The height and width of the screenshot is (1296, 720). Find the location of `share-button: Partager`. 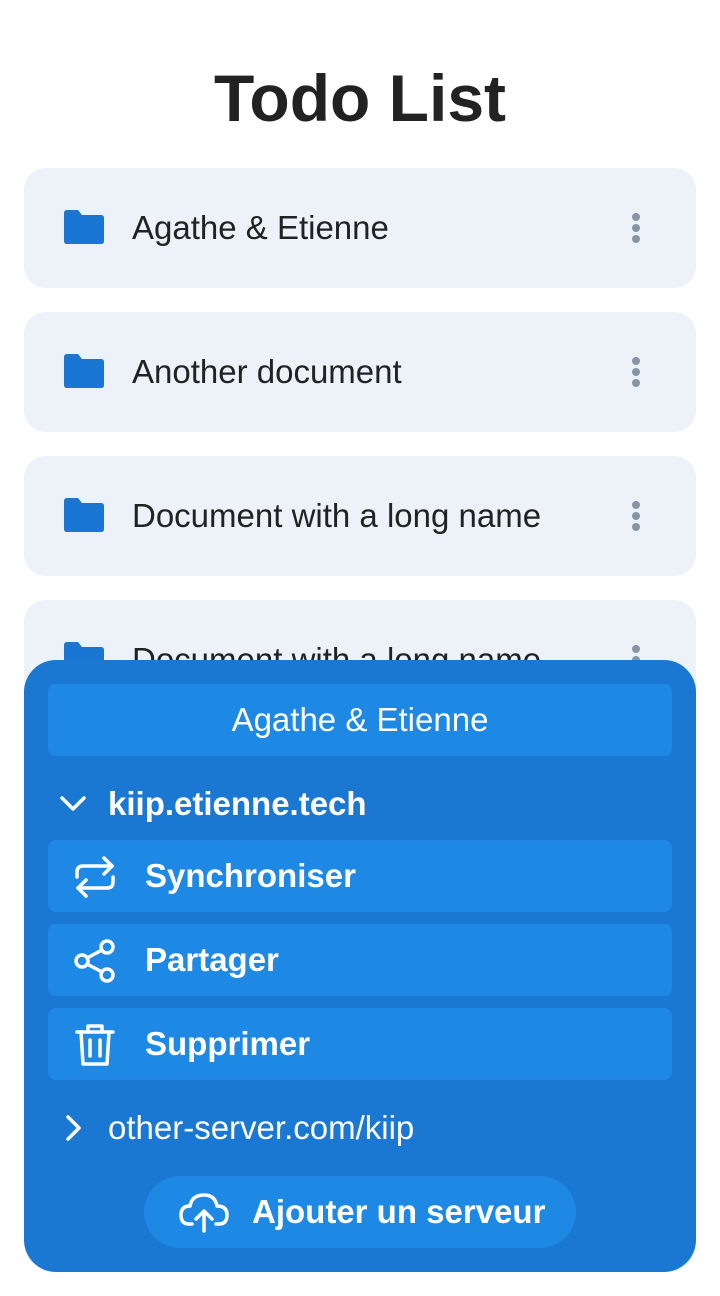

share-button: Partager is located at coordinates (360, 960).